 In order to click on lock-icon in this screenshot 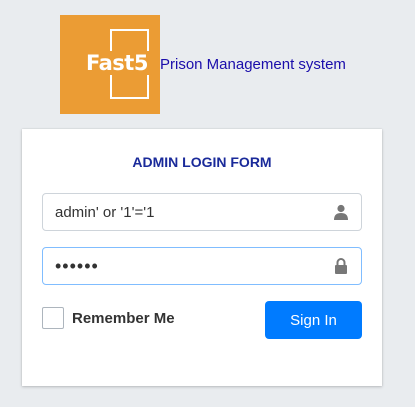, I will do `click(341, 266)`.